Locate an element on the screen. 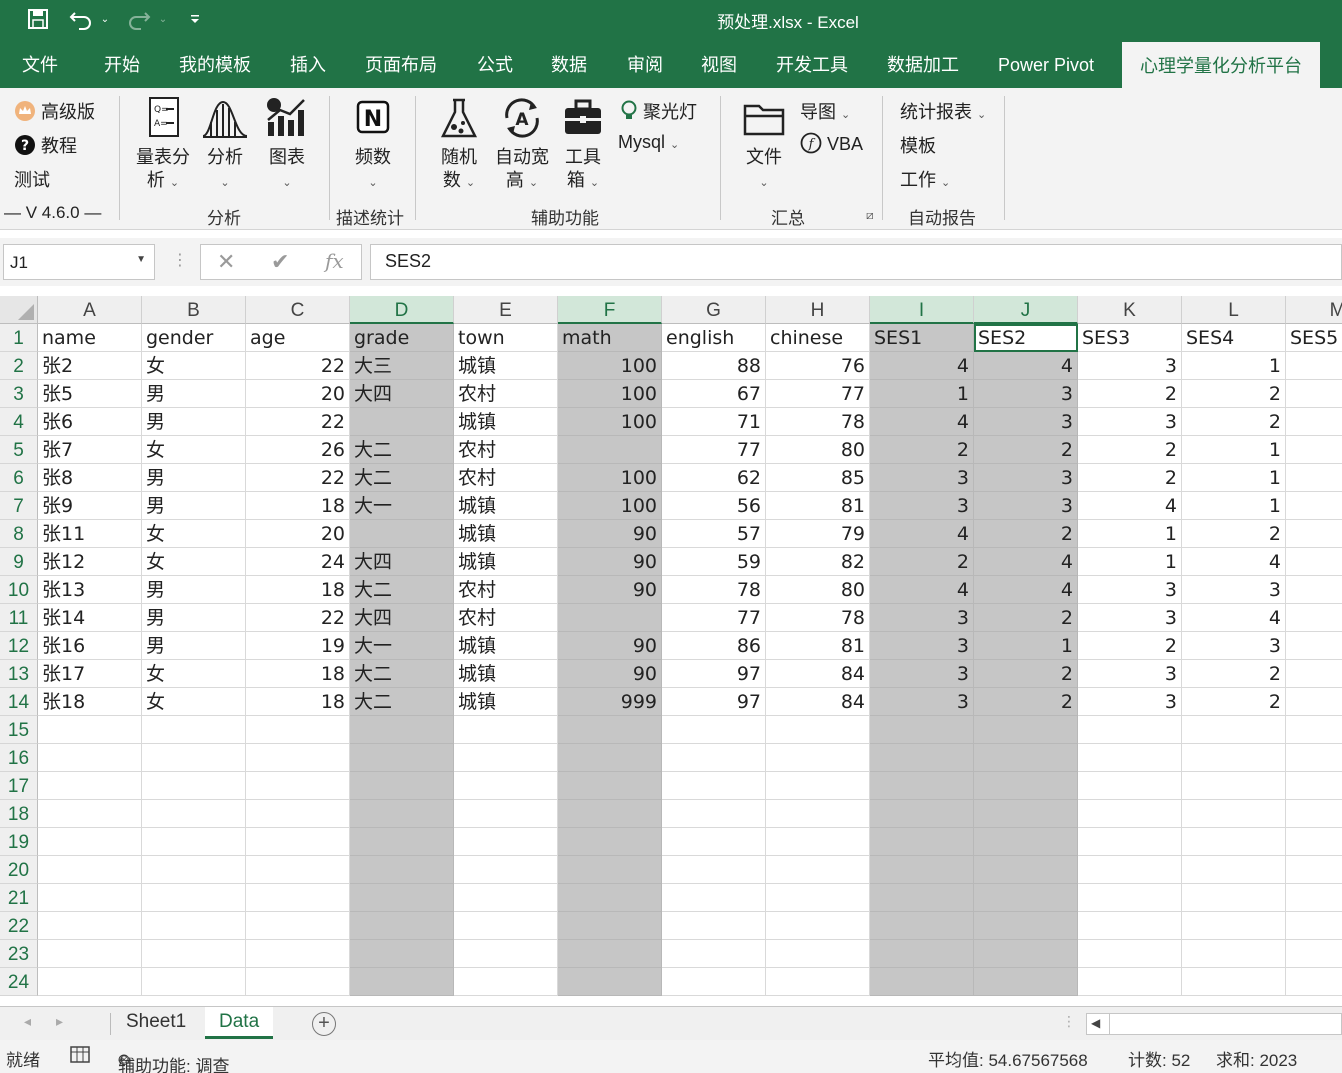 This screenshot has width=1342, height=1073. pro-version-button: 高级版 is located at coordinates (54, 111).